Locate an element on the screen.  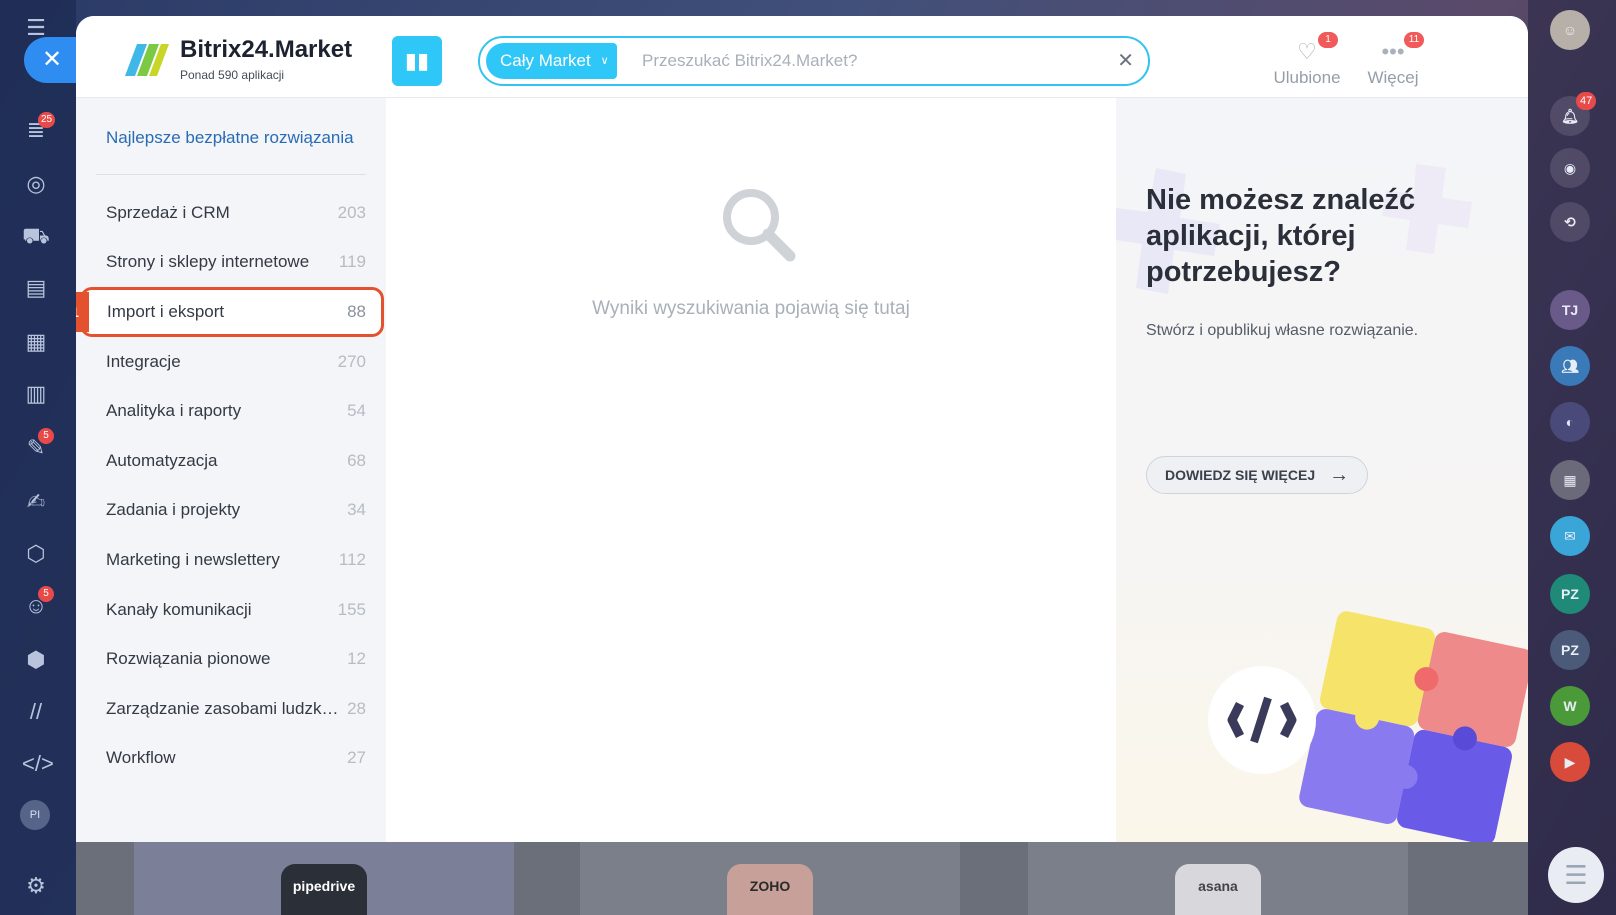
category-item: Marketing i newslettery 112 is located at coordinates (231, 560).